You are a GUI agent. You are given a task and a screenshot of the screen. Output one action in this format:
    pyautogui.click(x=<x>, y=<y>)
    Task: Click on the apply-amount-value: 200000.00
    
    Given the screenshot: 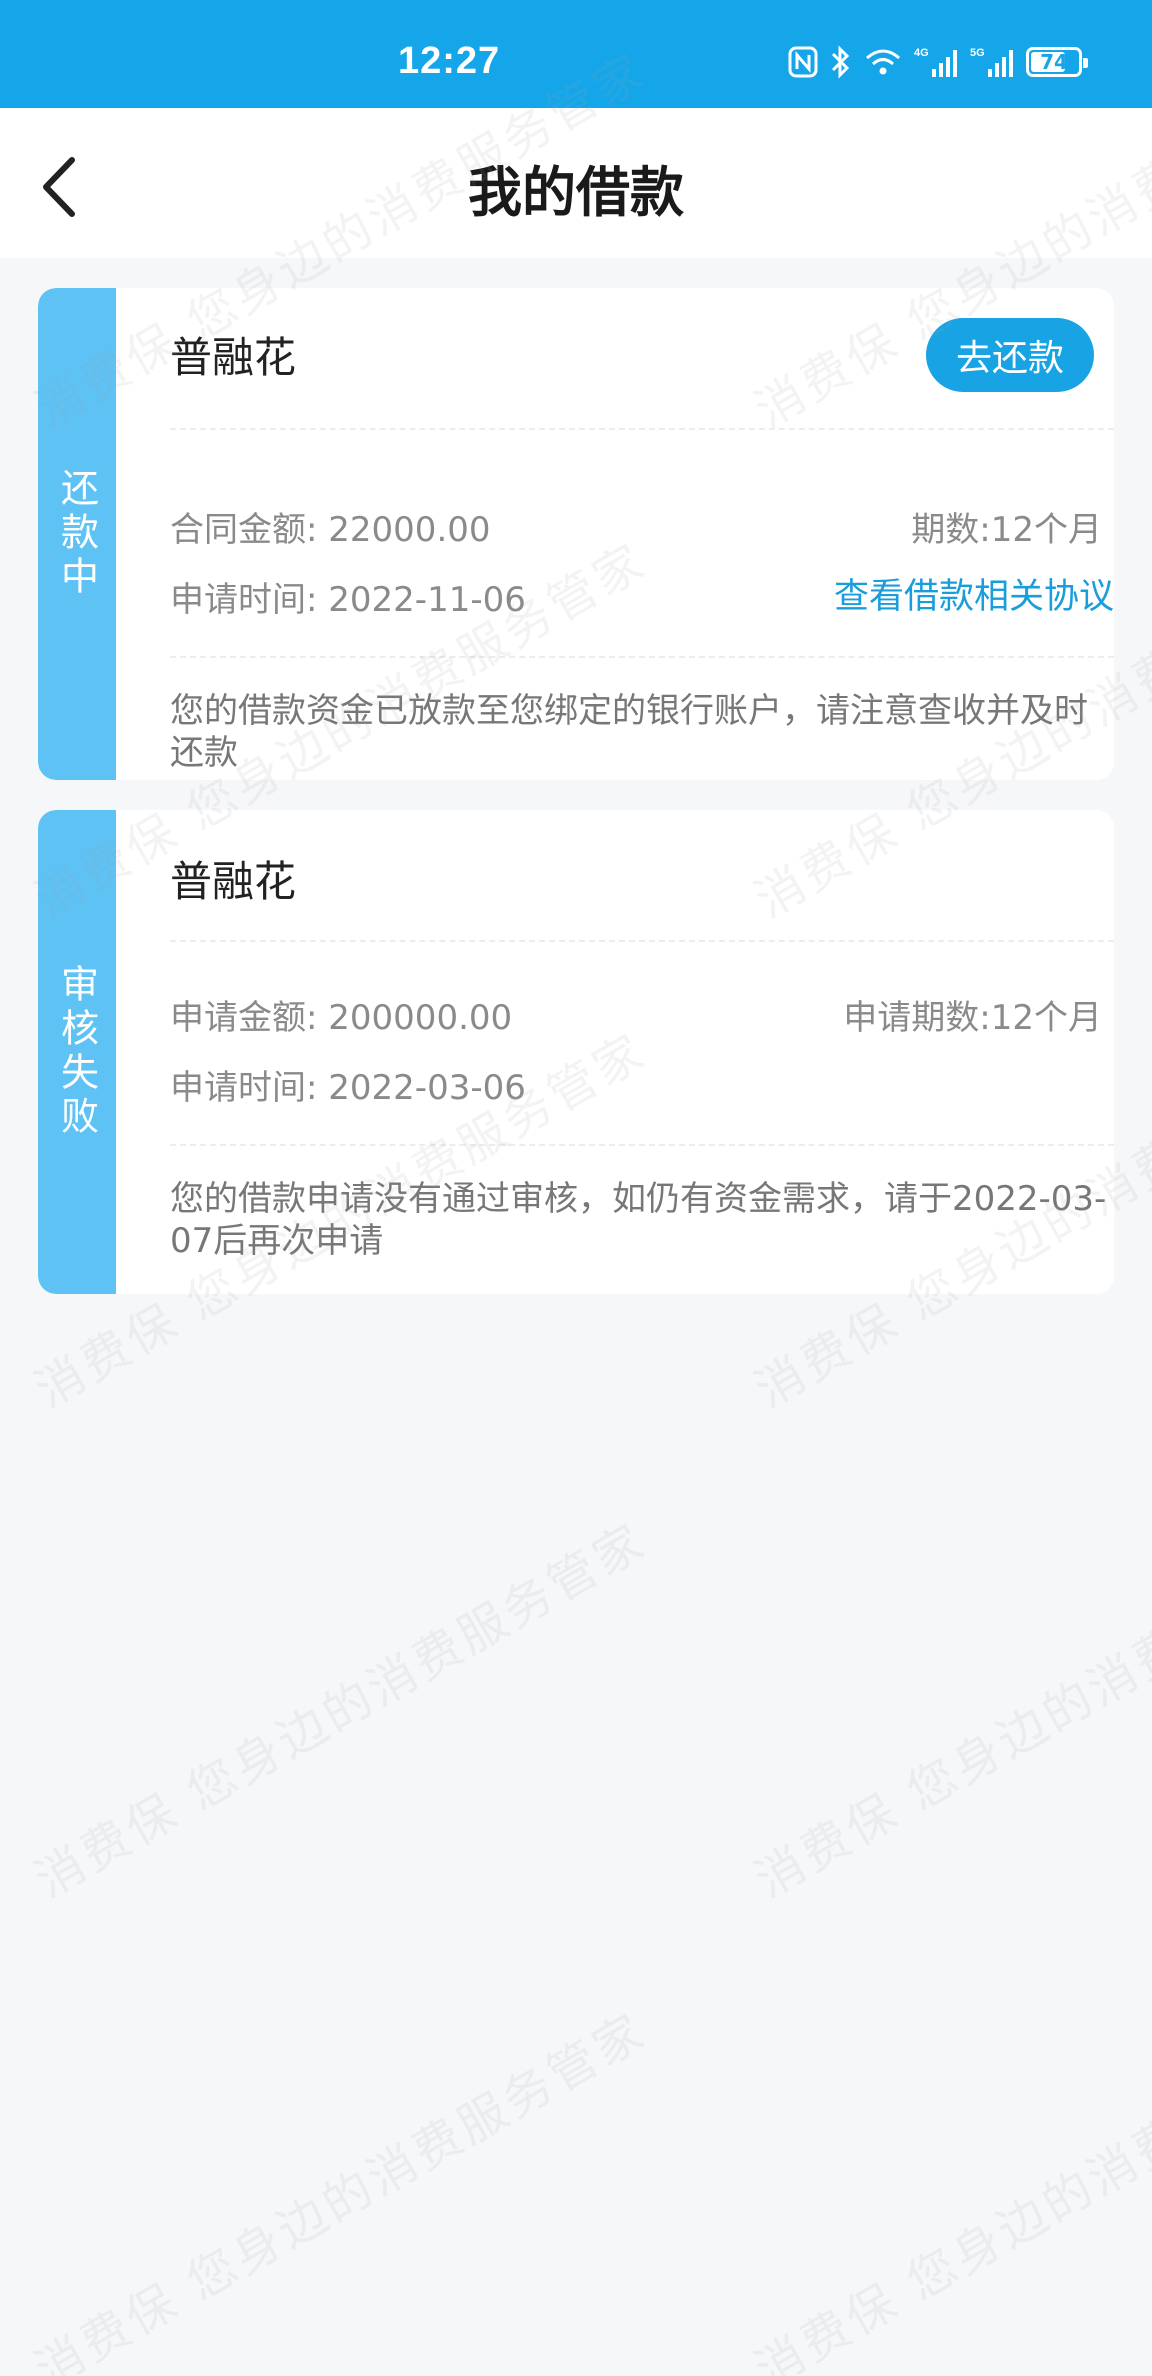 What is the action you would take?
    pyautogui.click(x=420, y=1018)
    